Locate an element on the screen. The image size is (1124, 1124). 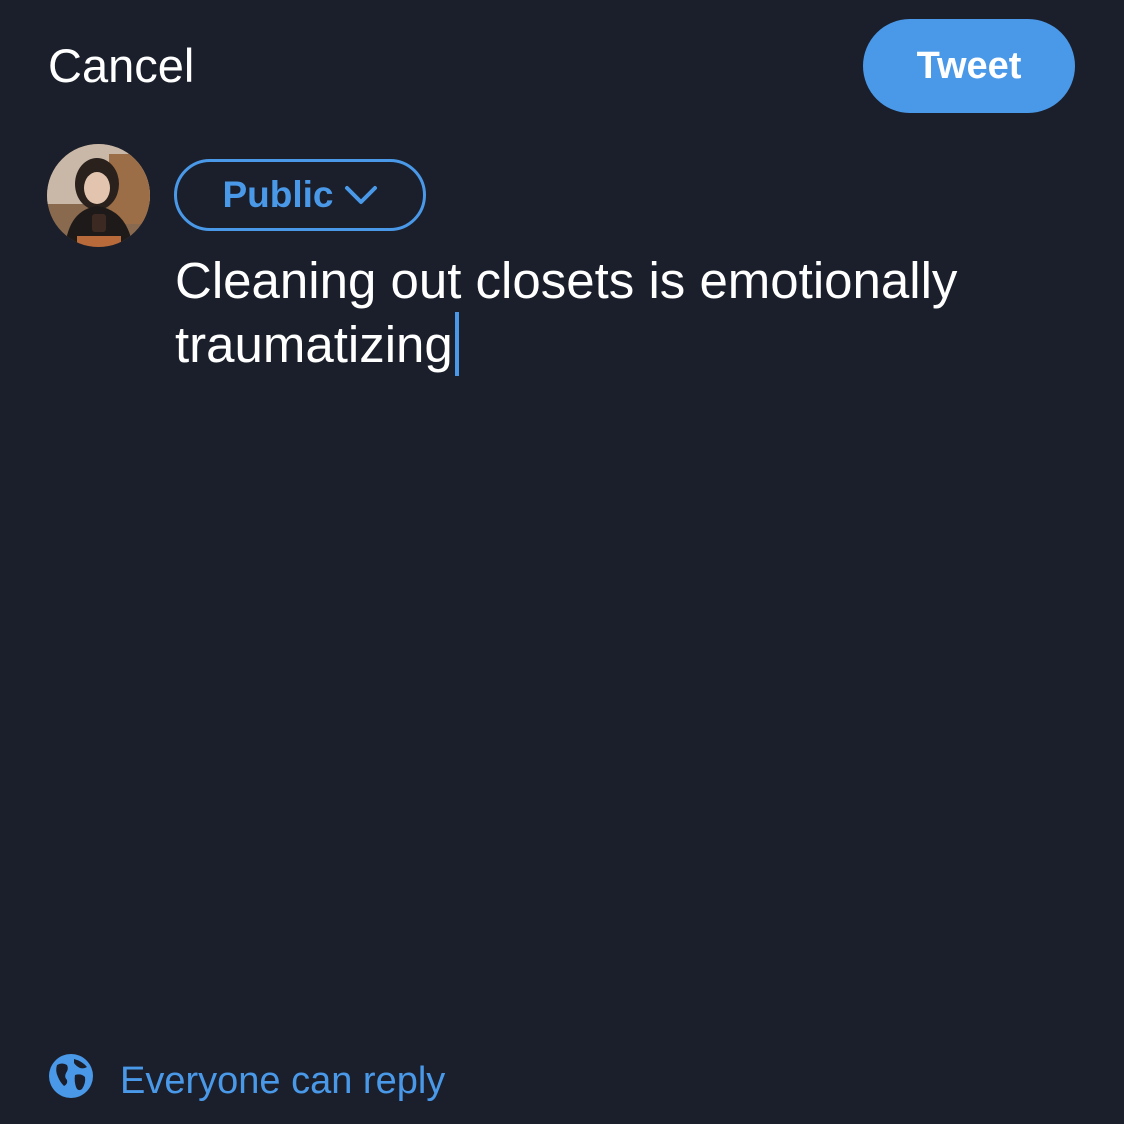
text-cursor is located at coordinates (456, 344).